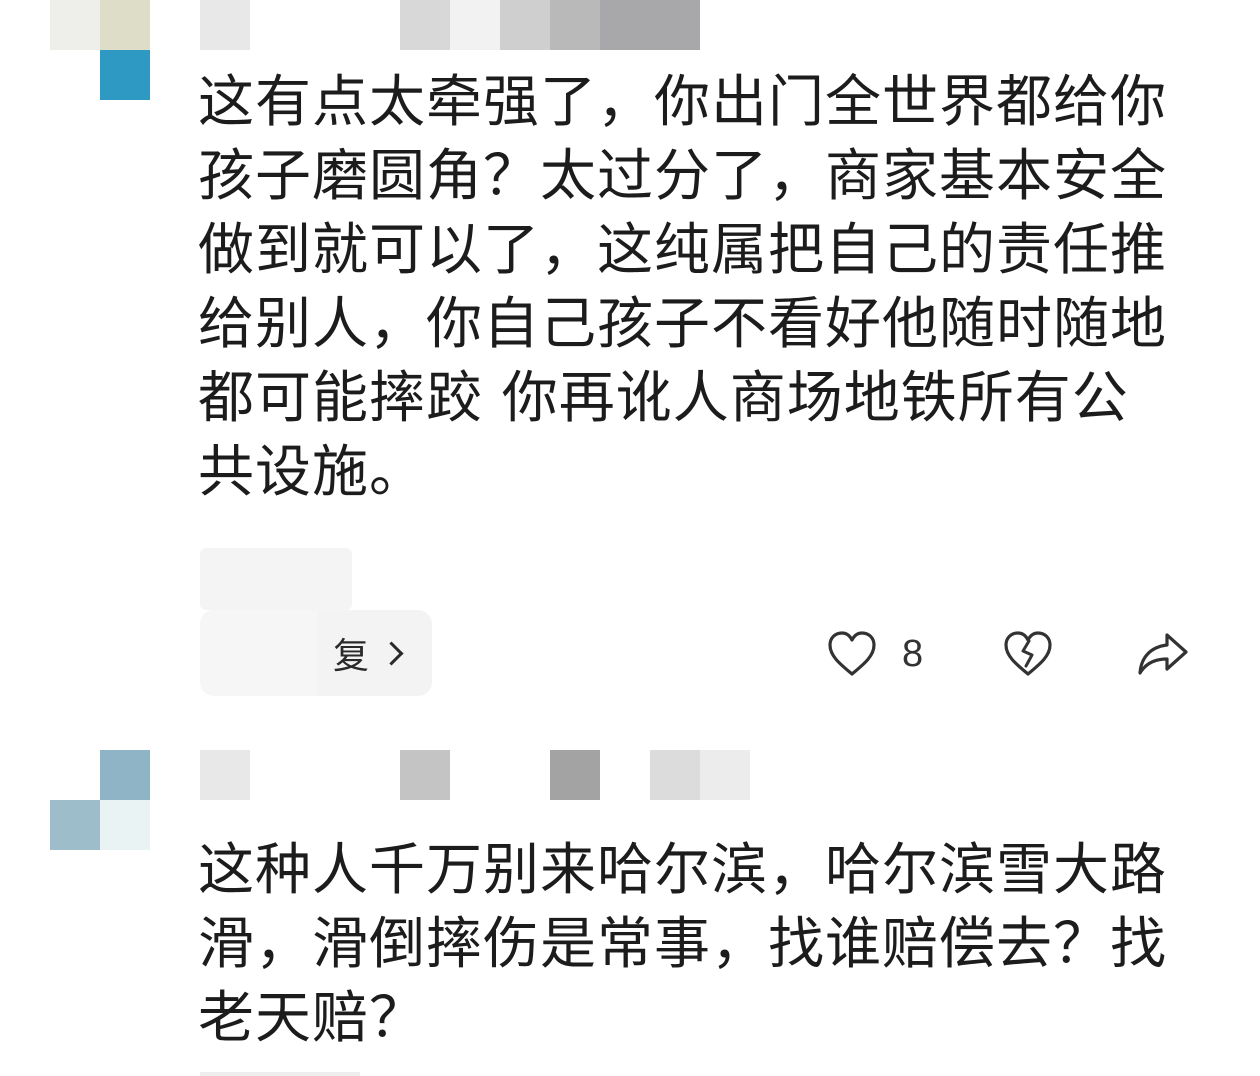  I want to click on heart-icon, so click(852, 654).